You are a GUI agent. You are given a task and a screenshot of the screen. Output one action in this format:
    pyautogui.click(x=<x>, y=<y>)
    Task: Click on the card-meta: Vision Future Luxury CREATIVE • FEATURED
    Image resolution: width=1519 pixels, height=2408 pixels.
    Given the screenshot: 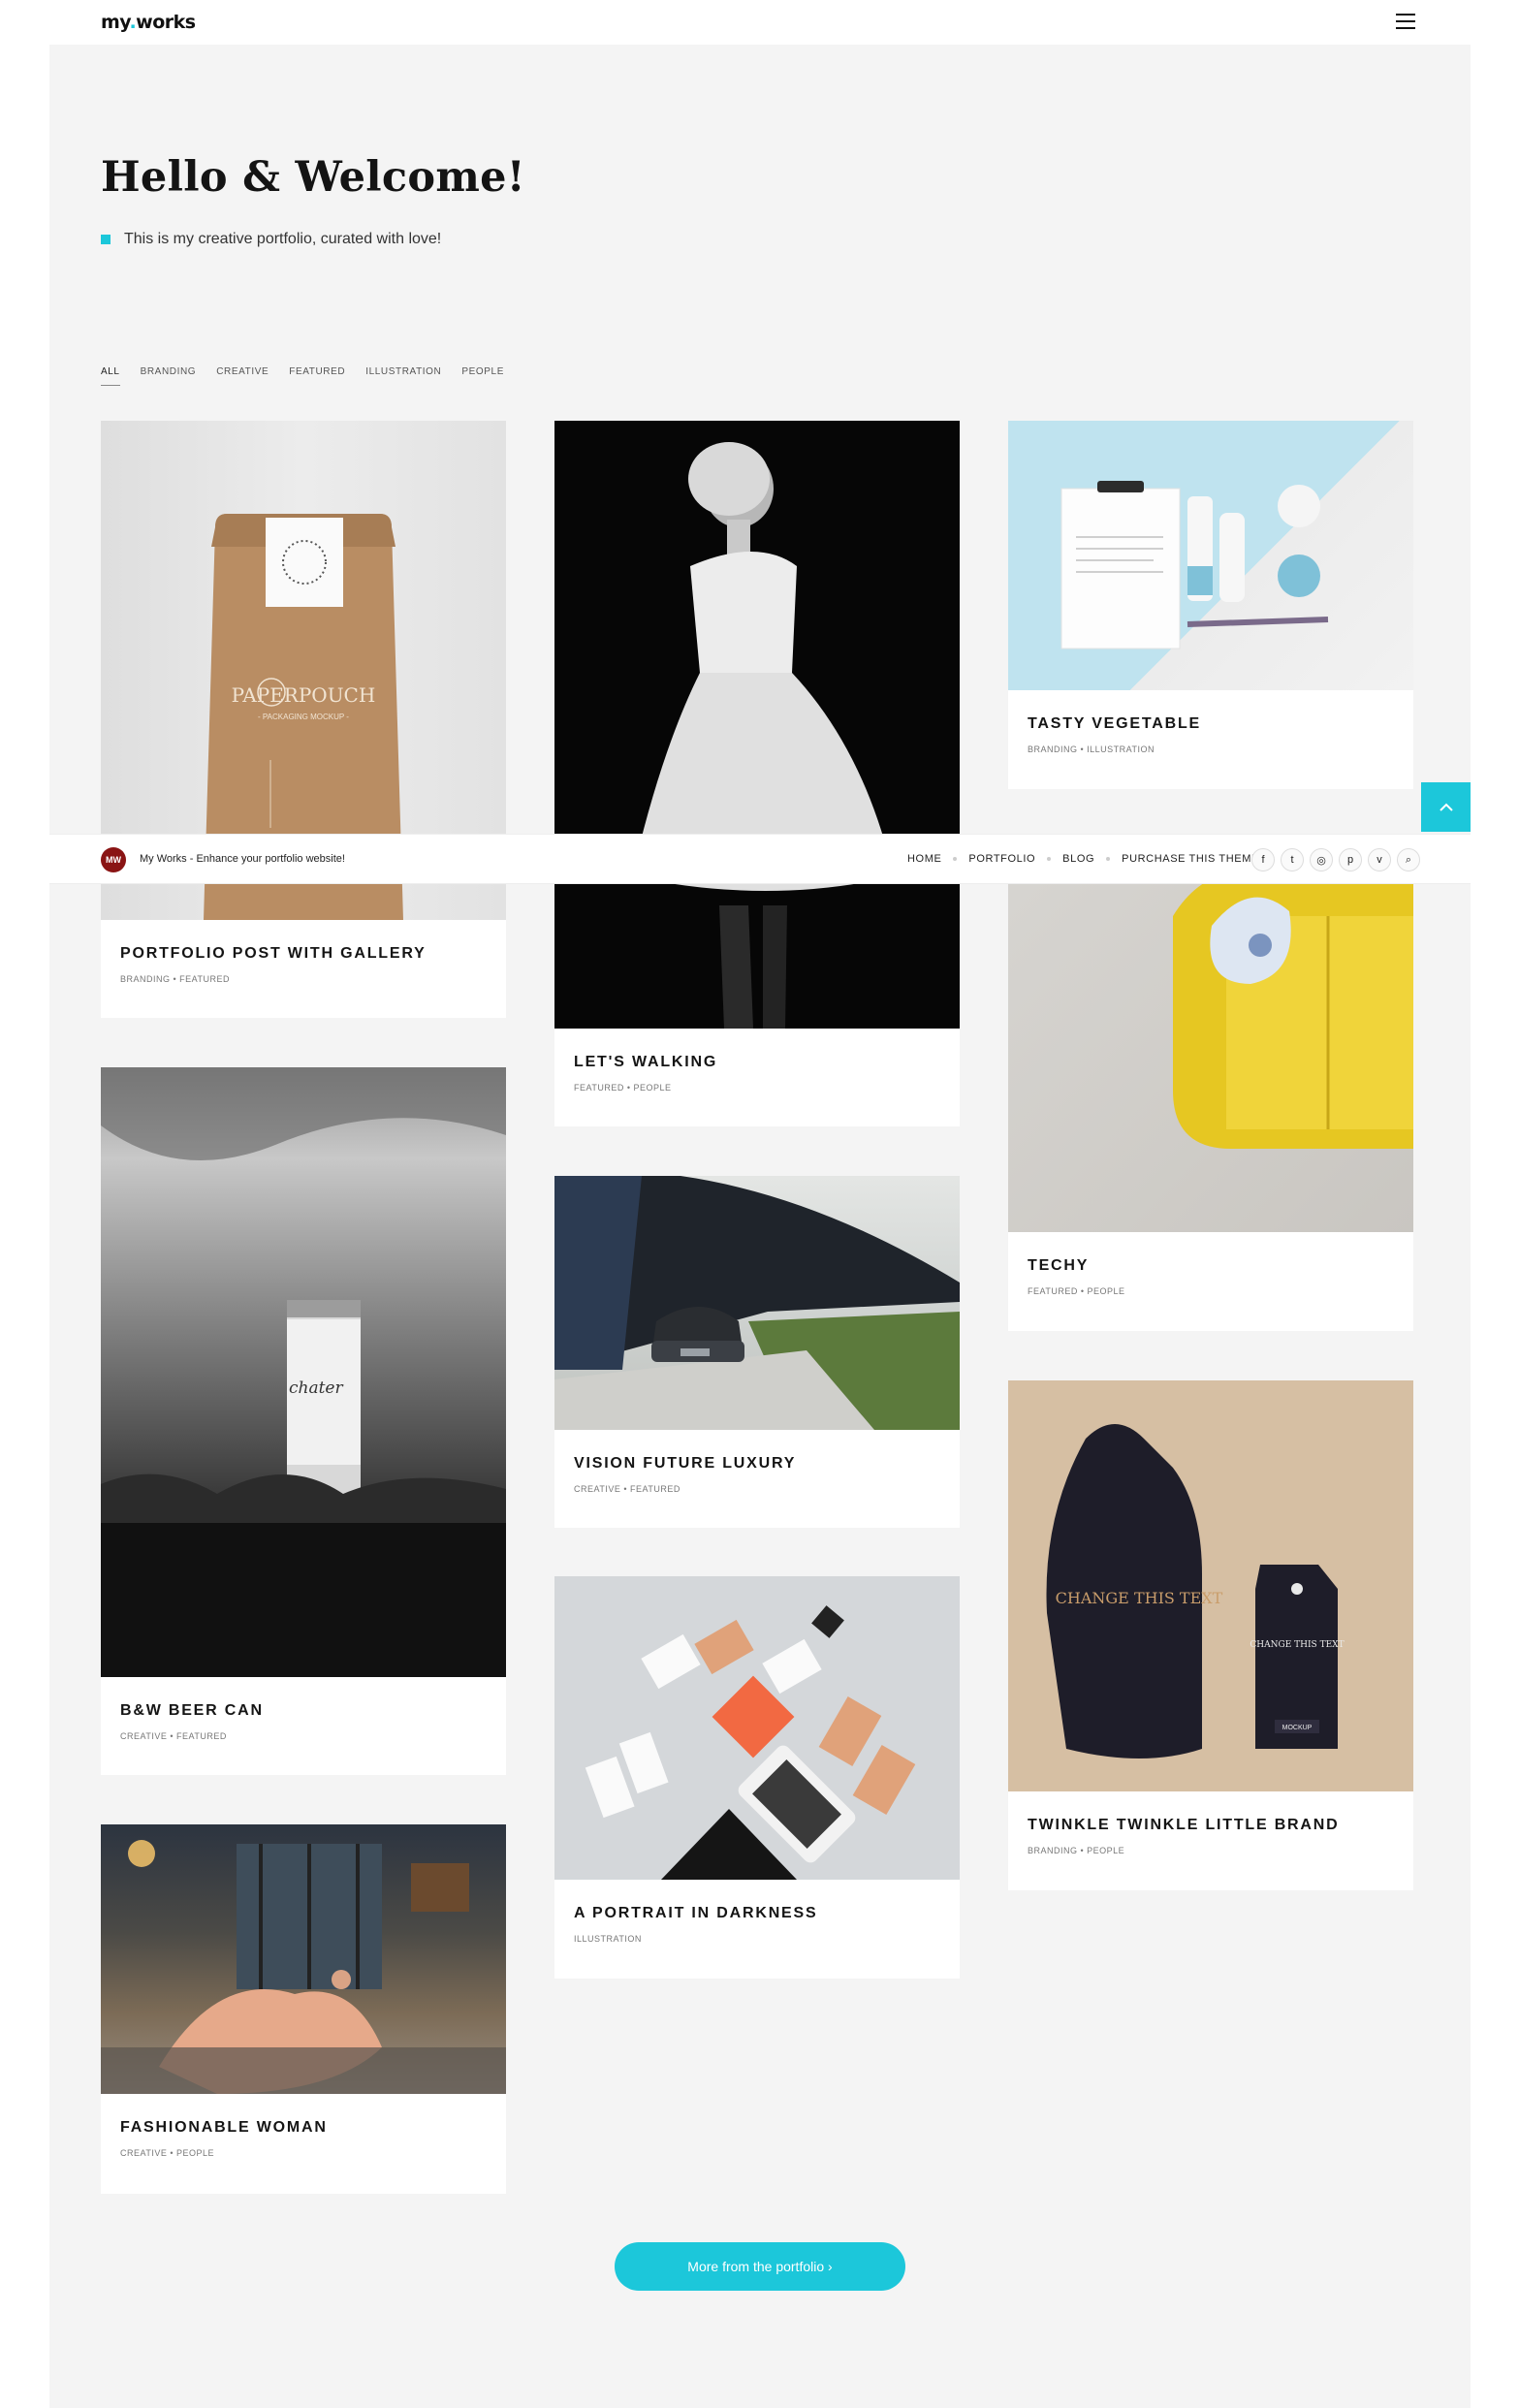 What is the action you would take?
    pyautogui.click(x=757, y=1462)
    